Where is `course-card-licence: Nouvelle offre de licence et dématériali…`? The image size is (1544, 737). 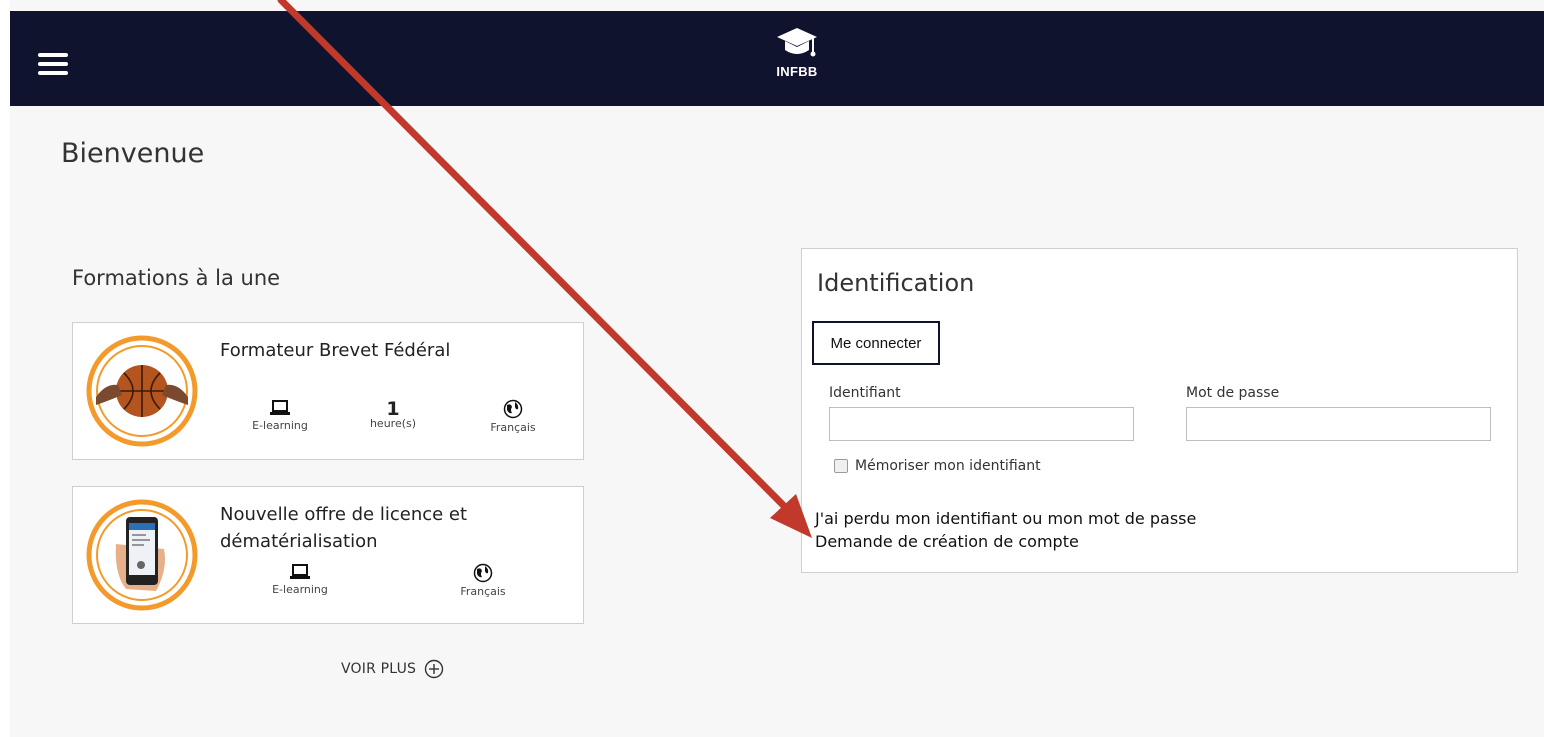 course-card-licence: Nouvelle offre de licence et dématériali… is located at coordinates (328, 555).